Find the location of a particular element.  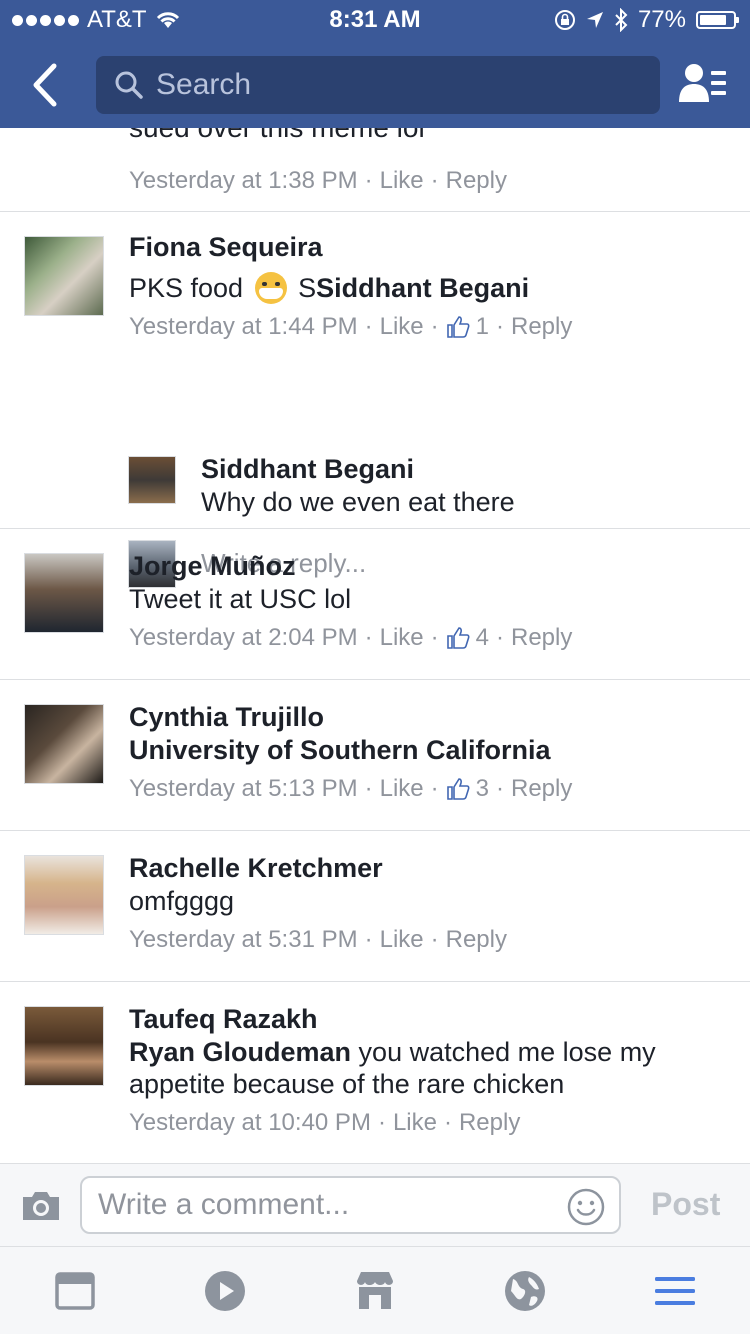

comment-meta: Yesterday at 5:13 PM · Like · 3 · Reply is located at coordinates (351, 789).